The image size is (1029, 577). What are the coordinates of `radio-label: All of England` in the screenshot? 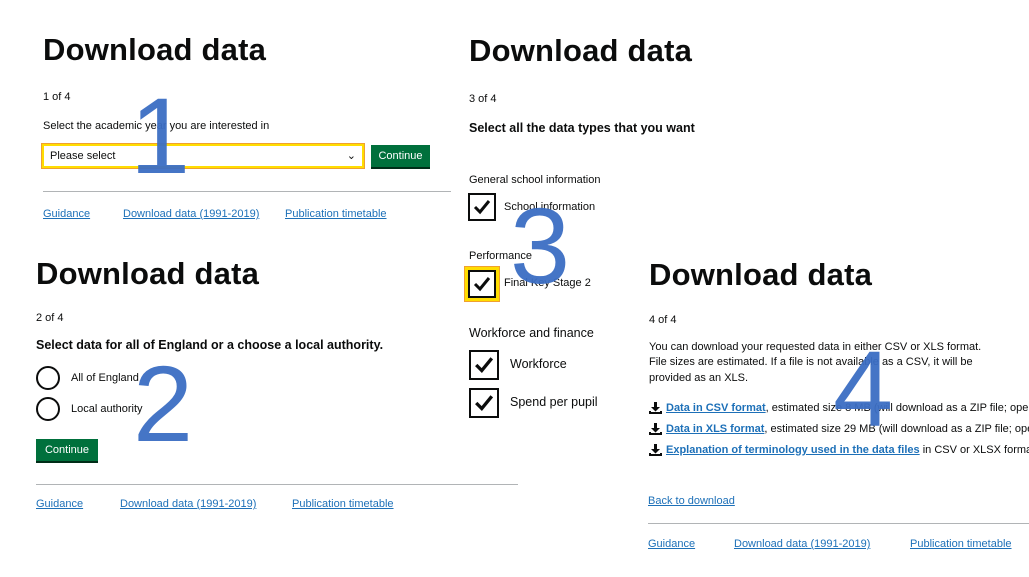 It's located at (105, 378).